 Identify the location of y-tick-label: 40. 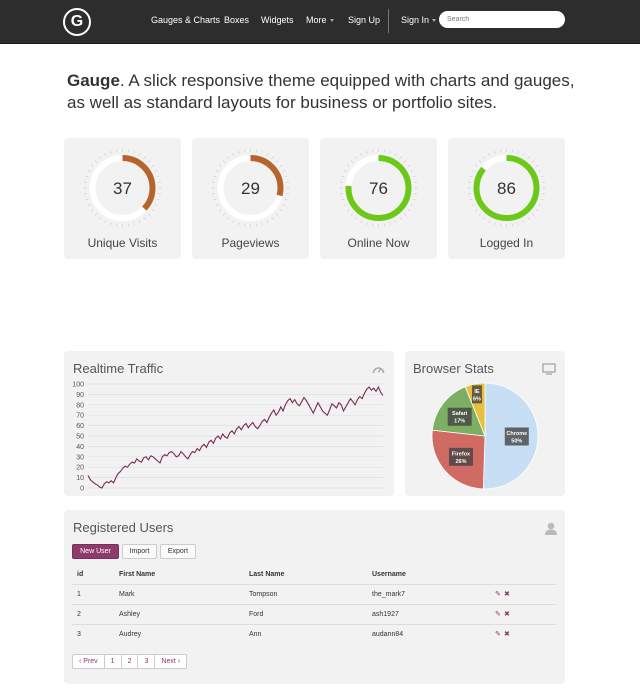
(80, 447).